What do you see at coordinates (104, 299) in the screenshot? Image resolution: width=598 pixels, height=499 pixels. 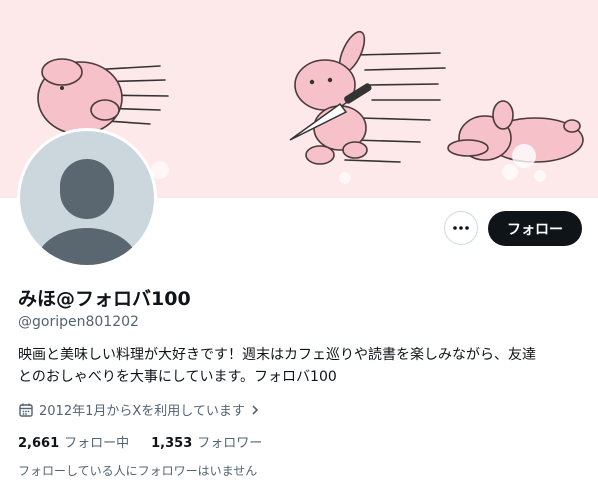 I see `display-name: みほ@フォロバ100` at bounding box center [104, 299].